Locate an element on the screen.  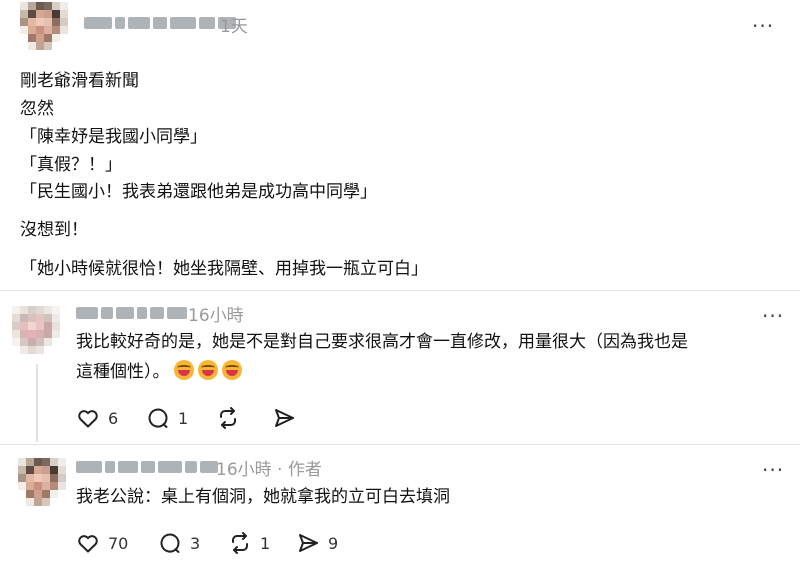
post-line: 「真假？！」 is located at coordinates (71, 165).